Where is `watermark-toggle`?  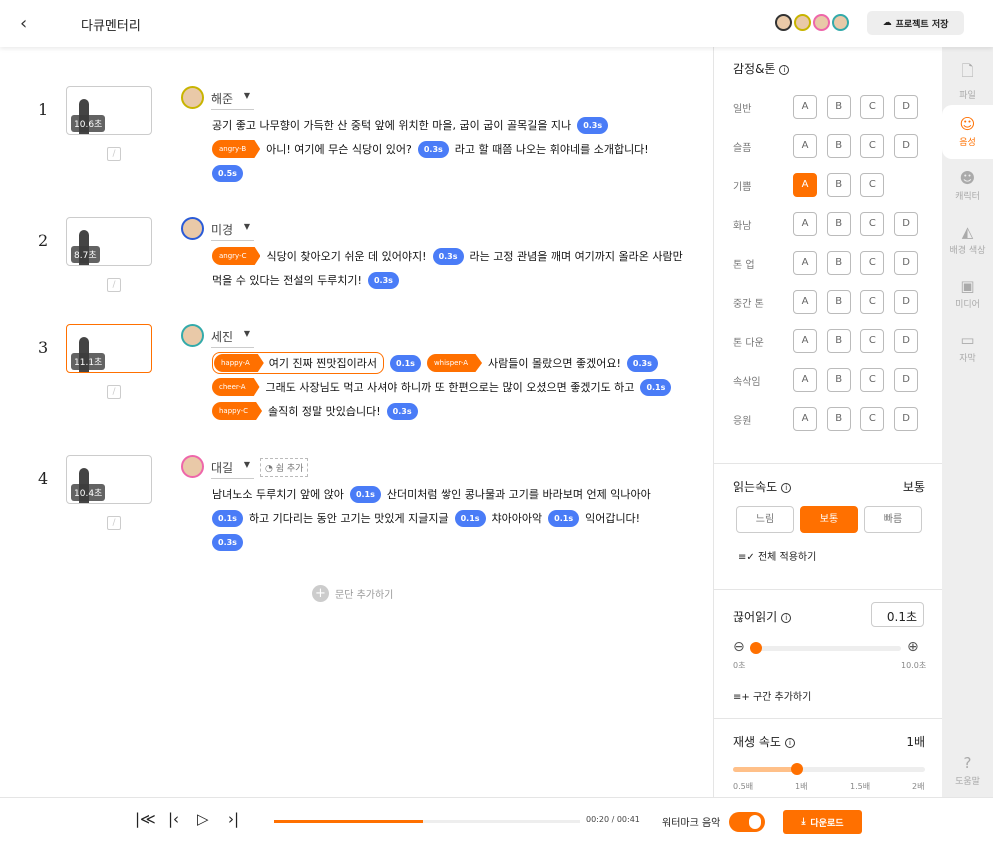 watermark-toggle is located at coordinates (747, 822).